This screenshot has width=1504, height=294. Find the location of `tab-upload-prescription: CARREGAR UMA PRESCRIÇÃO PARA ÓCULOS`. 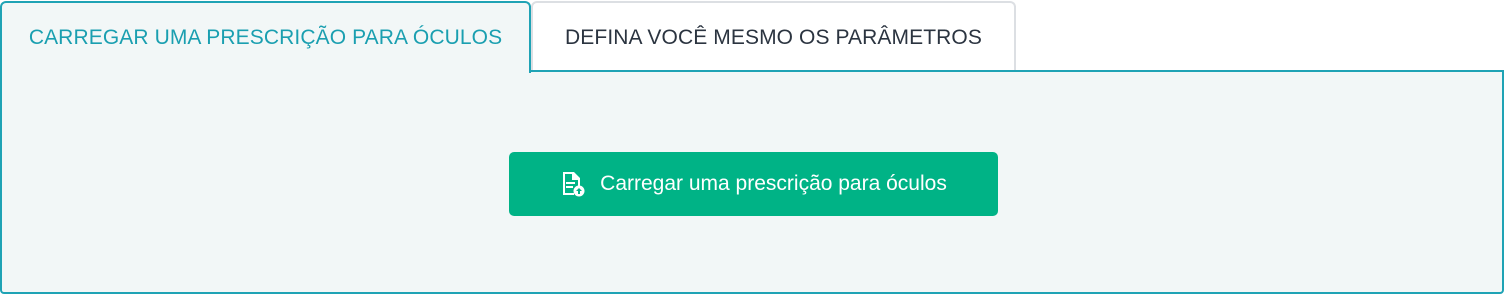

tab-upload-prescription: CARREGAR UMA PRESCRIÇÃO PARA ÓCULOS is located at coordinates (265, 37).